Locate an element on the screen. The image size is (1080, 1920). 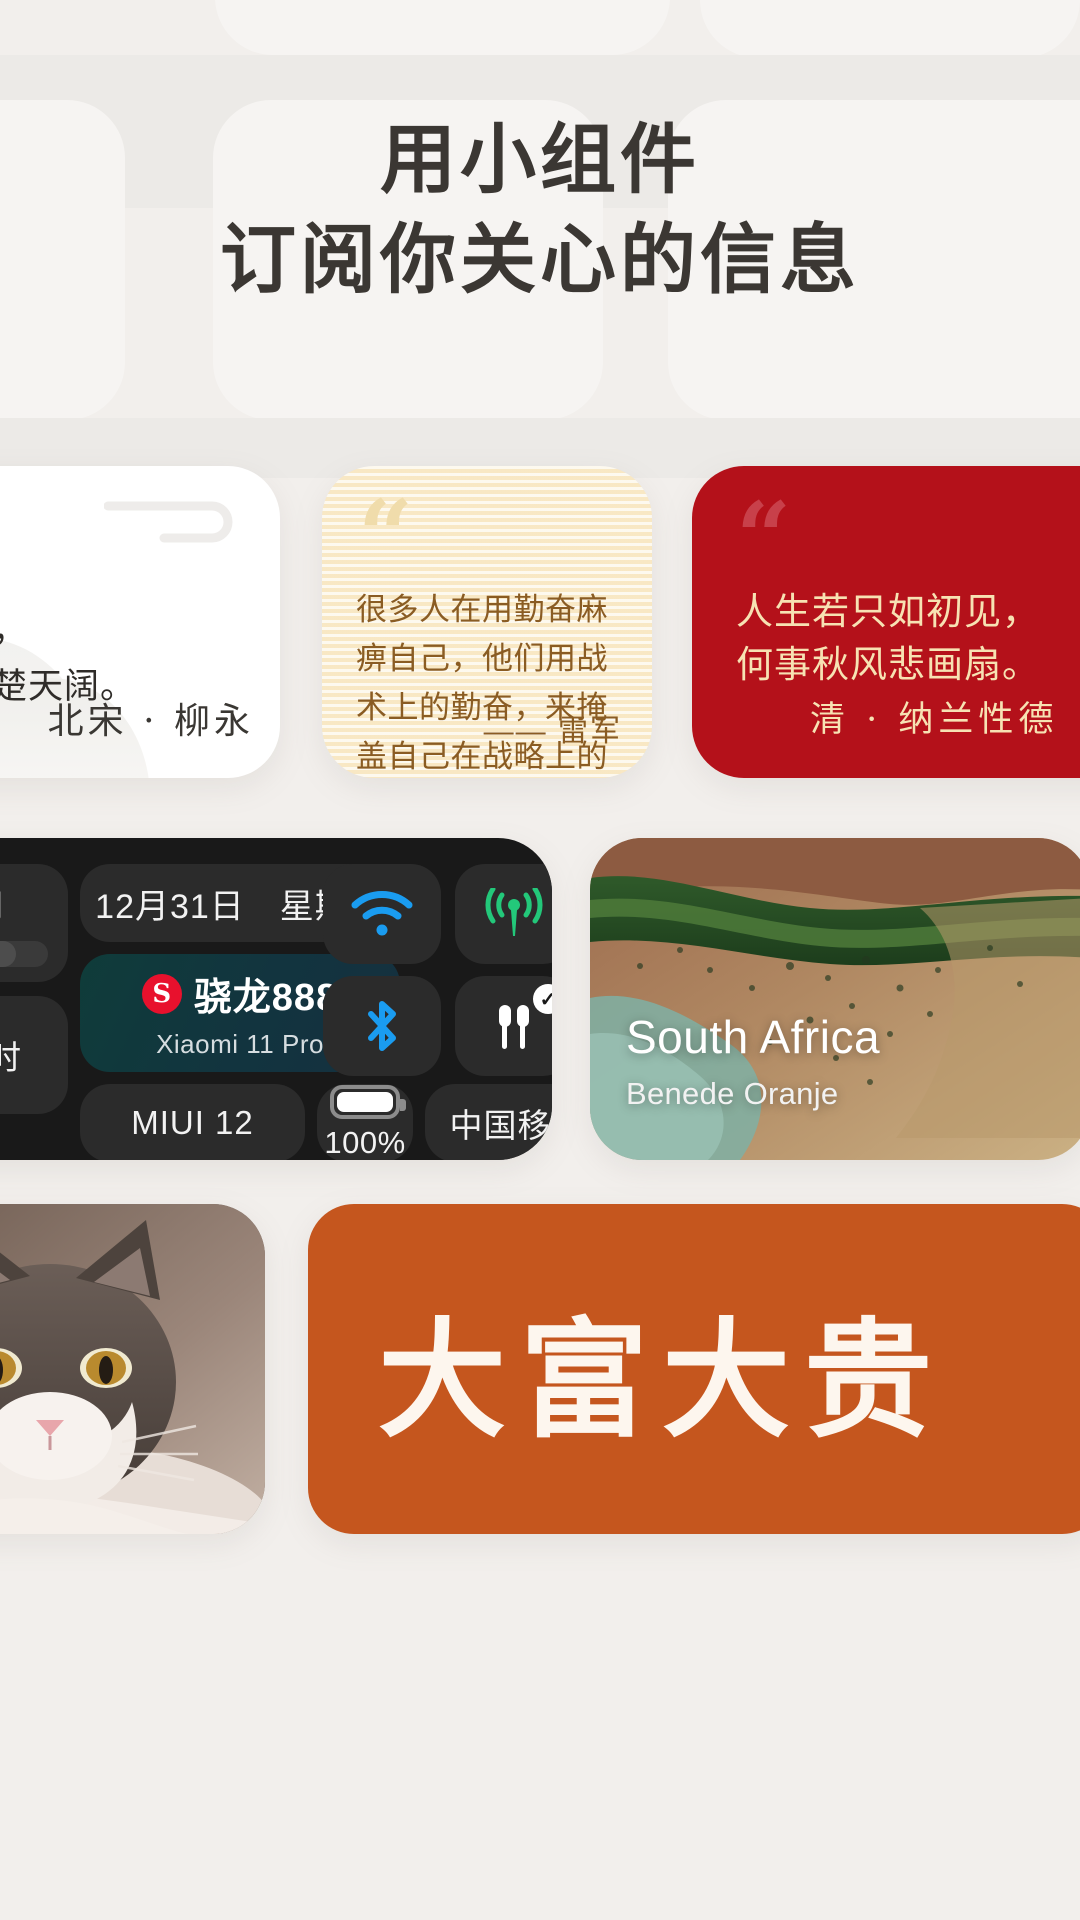
left-tile-bottom-label: 小时 is located at coordinates (11, 1057).